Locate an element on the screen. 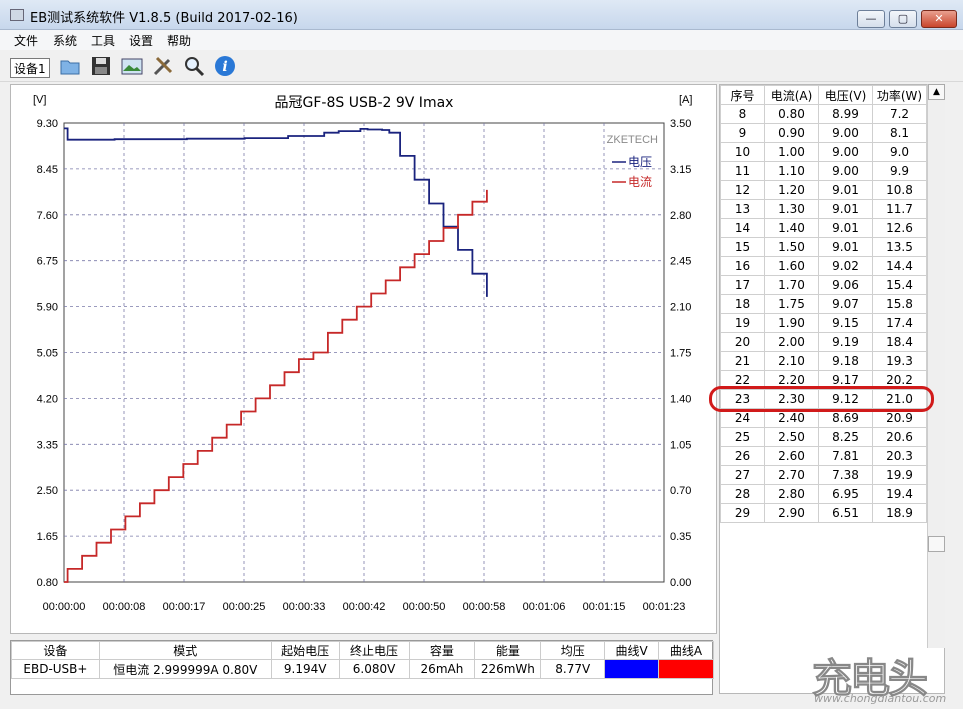  sum-head-curve-a: 曲线A is located at coordinates (686, 650).